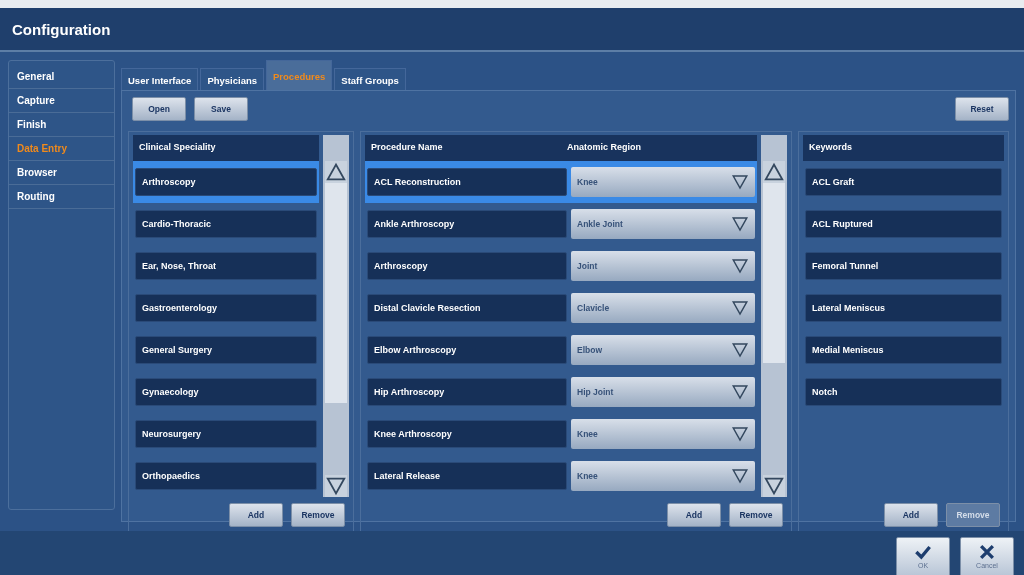 The height and width of the screenshot is (575, 1024). Describe the element at coordinates (467, 308) in the screenshot. I see `procedure-name: Distal Clavicle Resection` at that location.